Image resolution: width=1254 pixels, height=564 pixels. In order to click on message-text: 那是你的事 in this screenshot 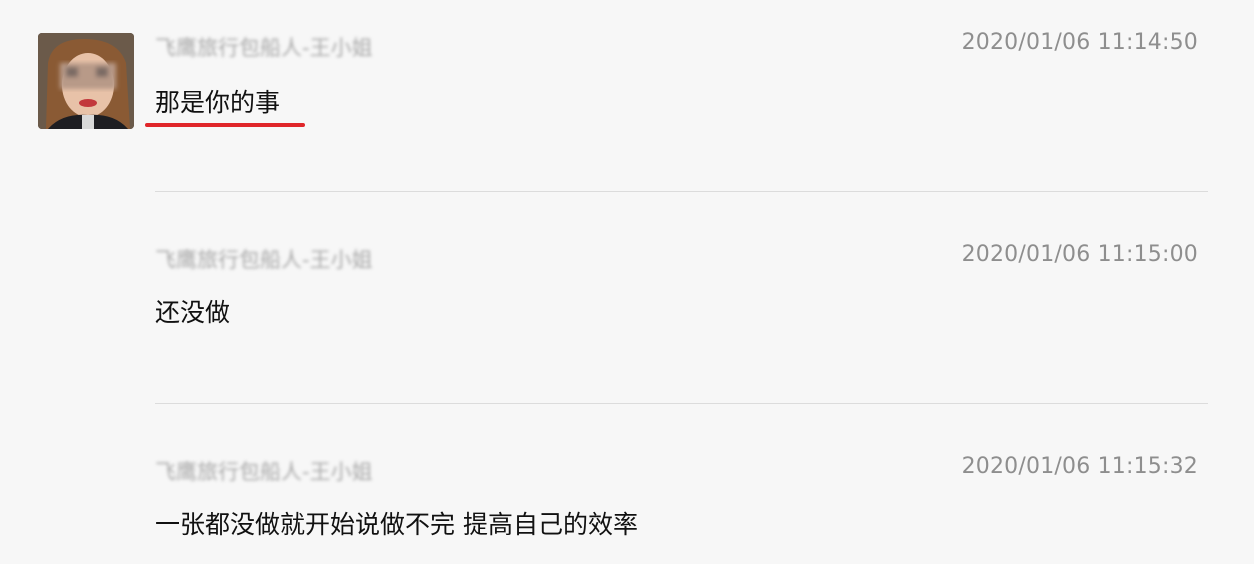, I will do `click(218, 102)`.